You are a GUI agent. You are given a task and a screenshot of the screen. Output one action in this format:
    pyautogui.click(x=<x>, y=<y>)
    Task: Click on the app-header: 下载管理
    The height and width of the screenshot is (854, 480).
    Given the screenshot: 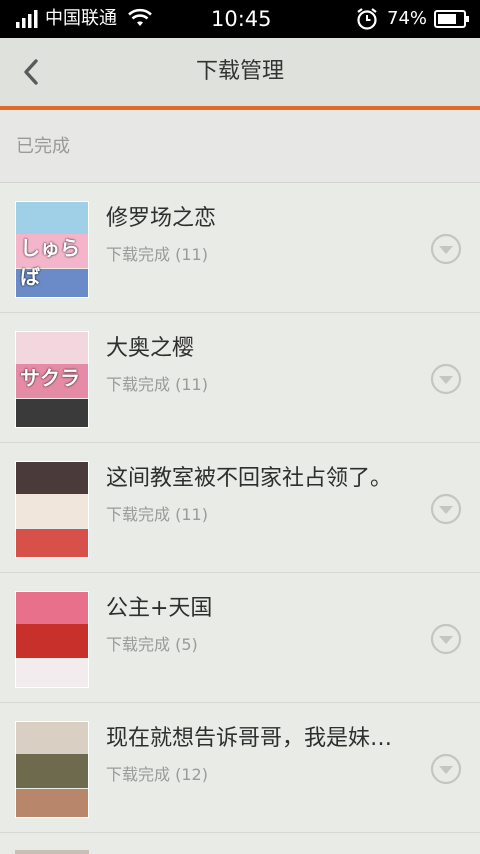 What is the action you would take?
    pyautogui.click(x=240, y=74)
    